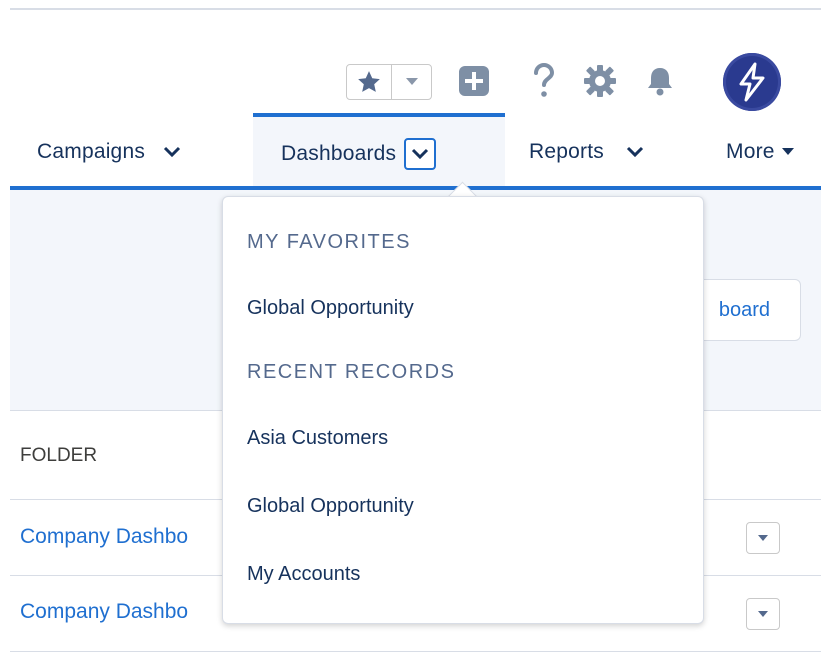  I want to click on menu-item-recent: Asia Customers, so click(317, 438).